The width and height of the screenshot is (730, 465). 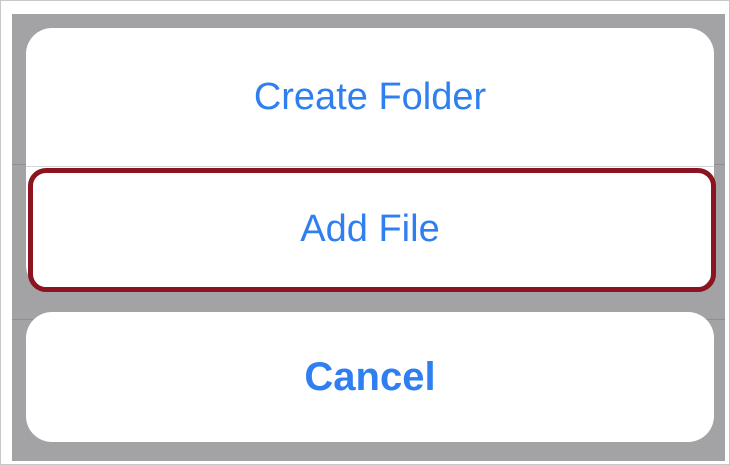 I want to click on create-folder-label: Create Folder, so click(x=370, y=96).